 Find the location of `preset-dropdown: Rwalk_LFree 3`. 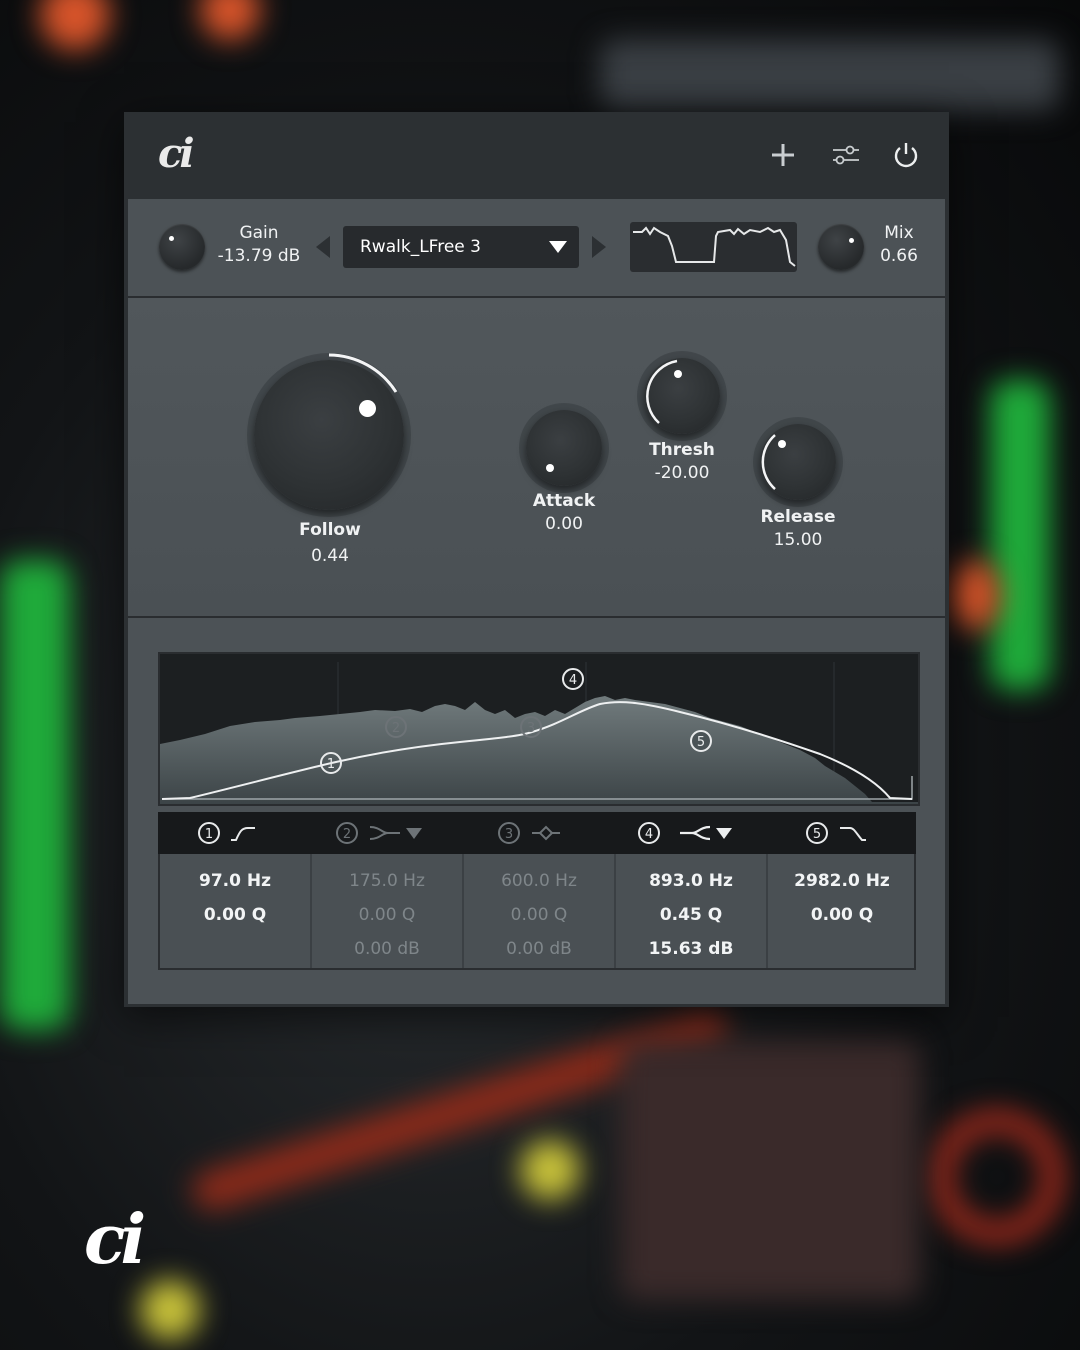

preset-dropdown: Rwalk_LFree 3 is located at coordinates (461, 247).